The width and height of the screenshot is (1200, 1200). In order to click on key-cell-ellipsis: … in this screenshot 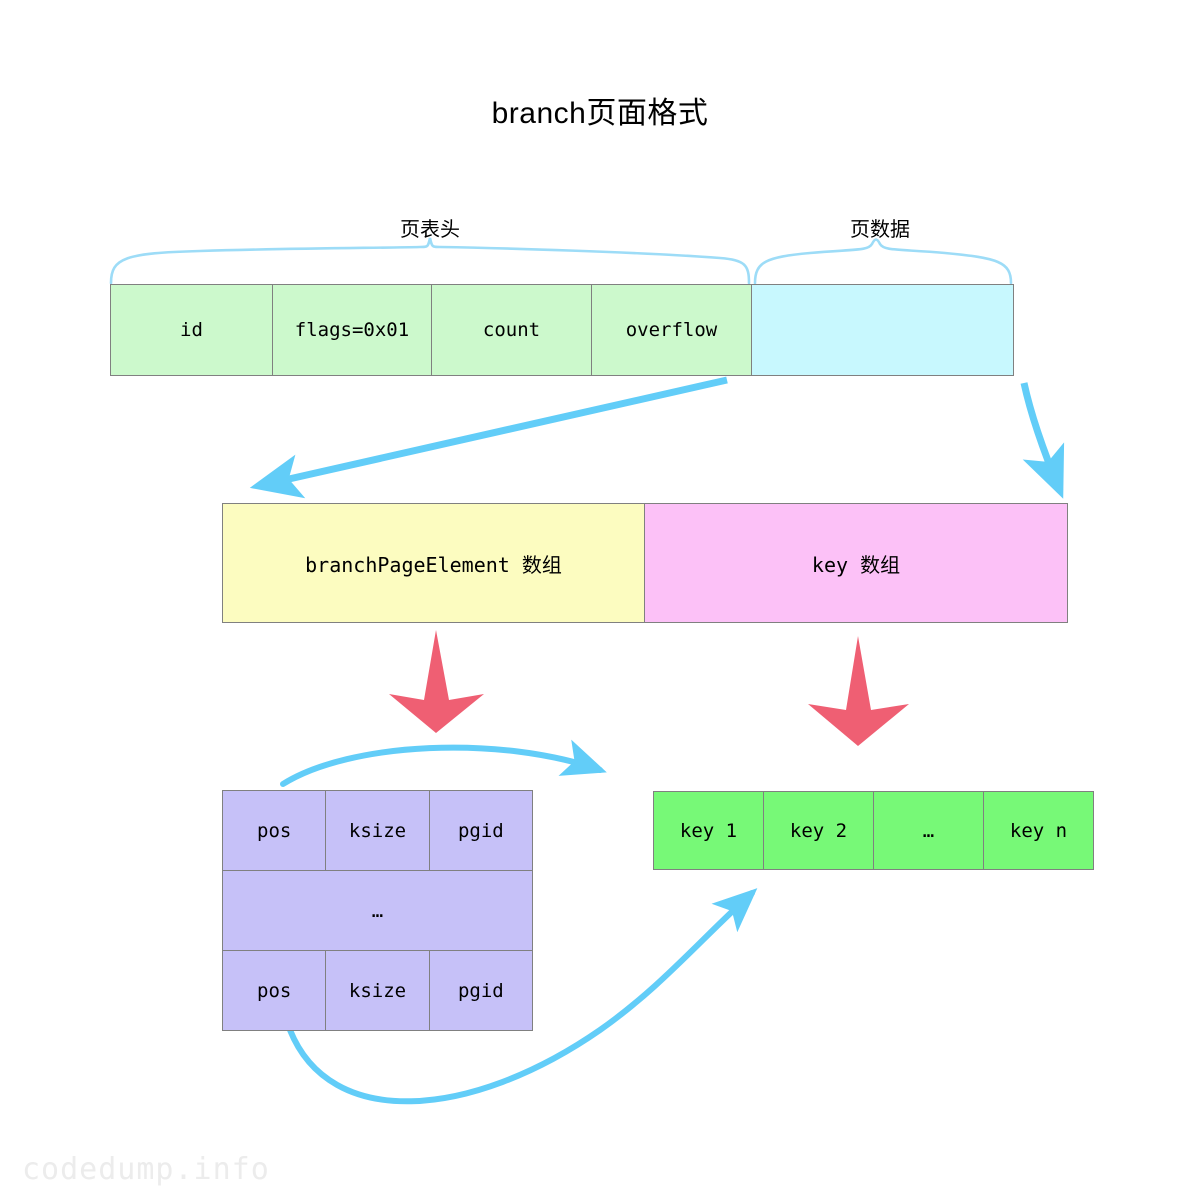, I will do `click(929, 830)`.